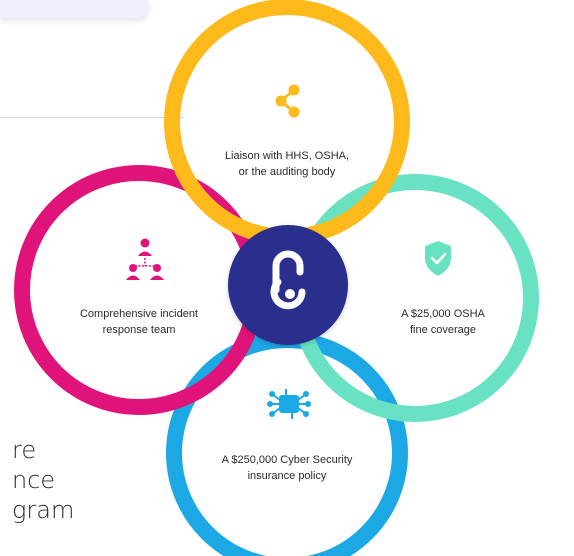  Describe the element at coordinates (145, 259) in the screenshot. I see `team-hierarchy-icon` at that location.